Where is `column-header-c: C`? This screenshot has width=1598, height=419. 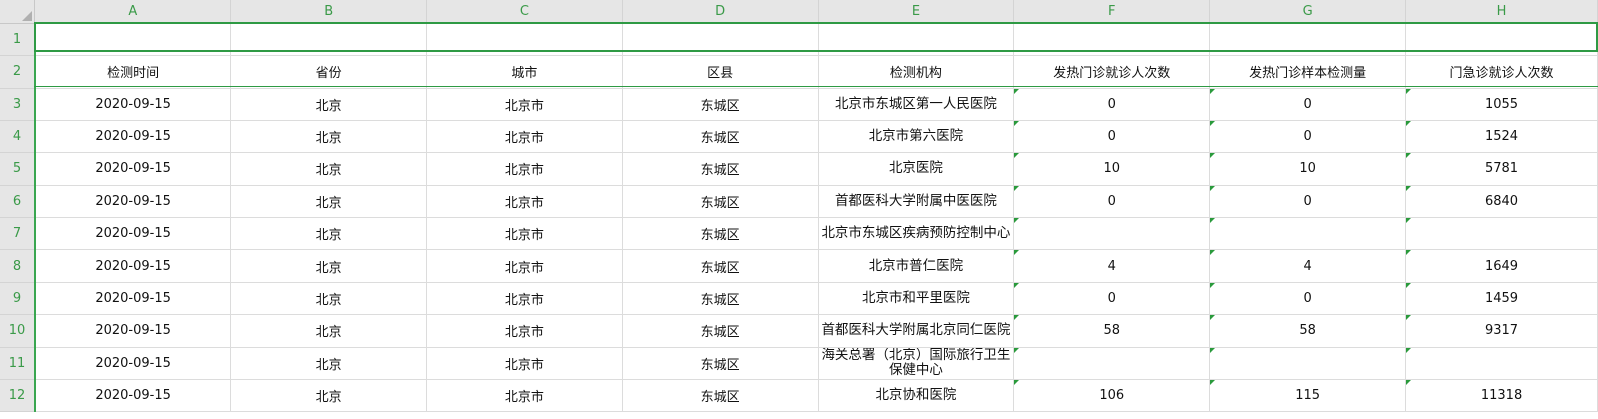 column-header-c: C is located at coordinates (524, 12).